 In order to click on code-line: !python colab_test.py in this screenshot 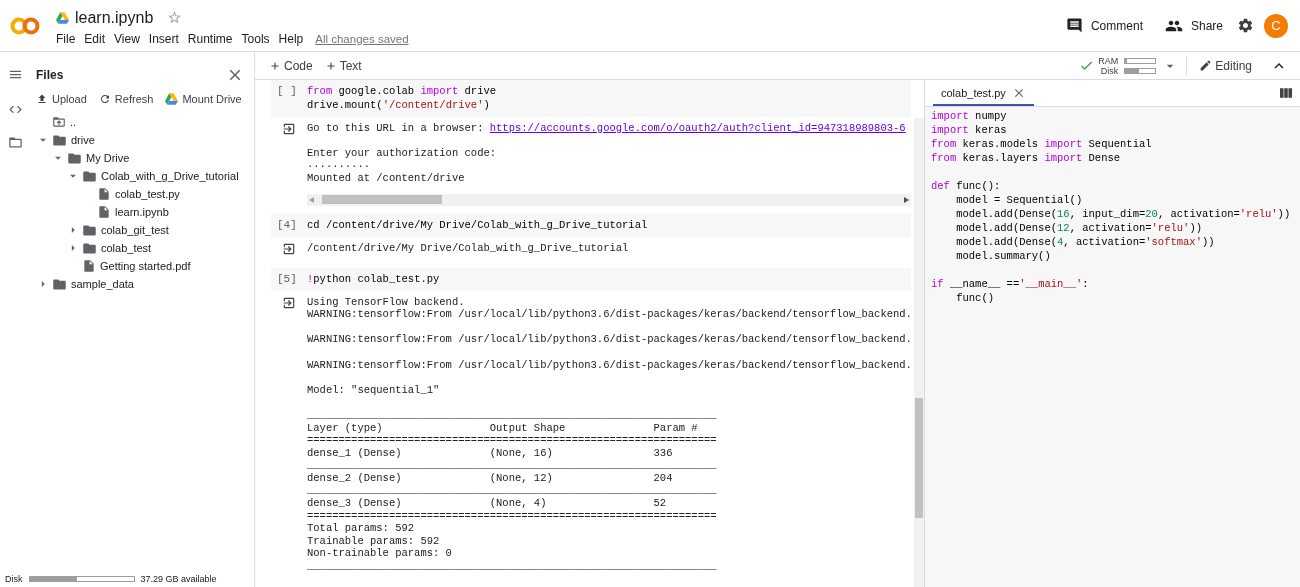, I will do `click(373, 278)`.